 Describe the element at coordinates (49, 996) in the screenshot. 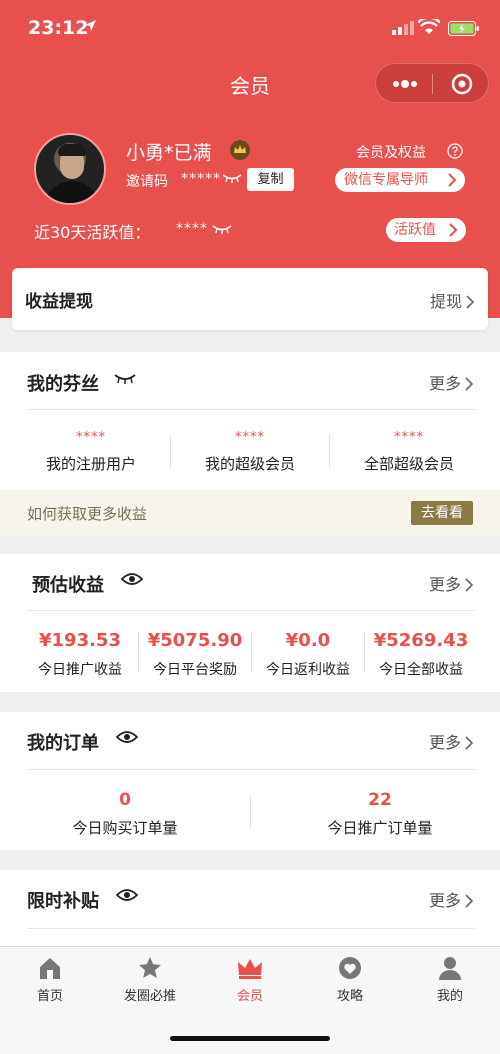

I see `tab-home-label: 首页` at that location.